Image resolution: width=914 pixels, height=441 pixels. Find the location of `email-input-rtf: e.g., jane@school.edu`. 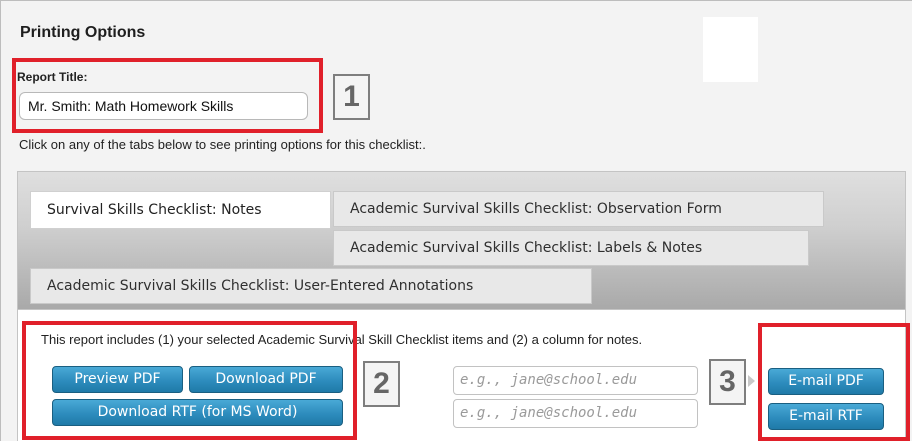

email-input-rtf: e.g., jane@school.edu is located at coordinates (575, 413).